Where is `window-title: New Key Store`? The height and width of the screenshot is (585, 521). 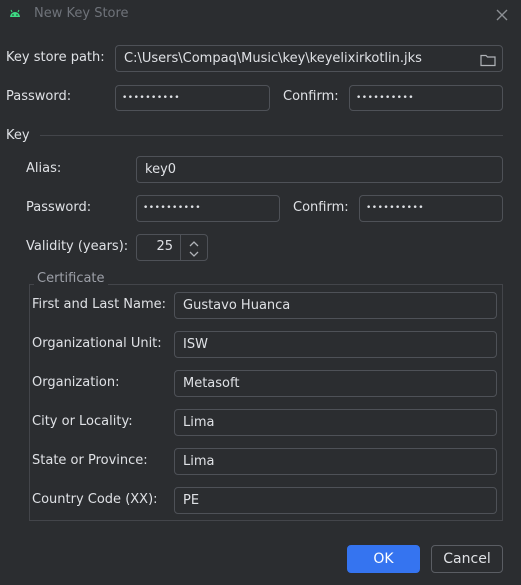
window-title: New Key Store is located at coordinates (81, 13).